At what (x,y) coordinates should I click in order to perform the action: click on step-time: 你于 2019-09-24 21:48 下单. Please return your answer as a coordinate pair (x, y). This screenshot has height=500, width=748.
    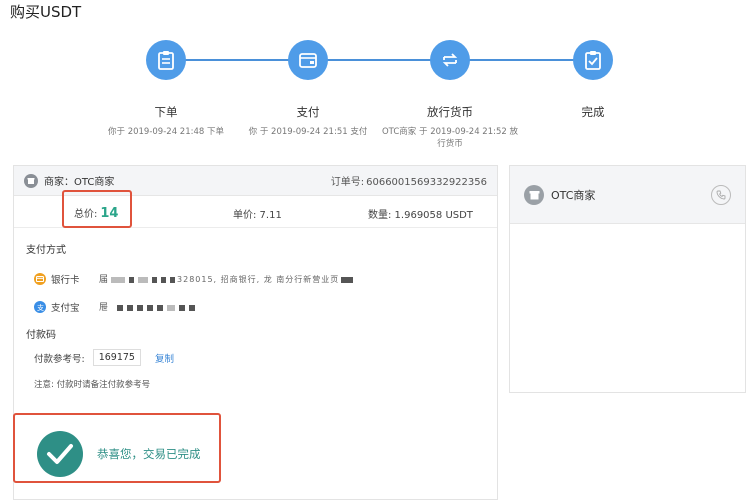
    Looking at the image, I should click on (166, 132).